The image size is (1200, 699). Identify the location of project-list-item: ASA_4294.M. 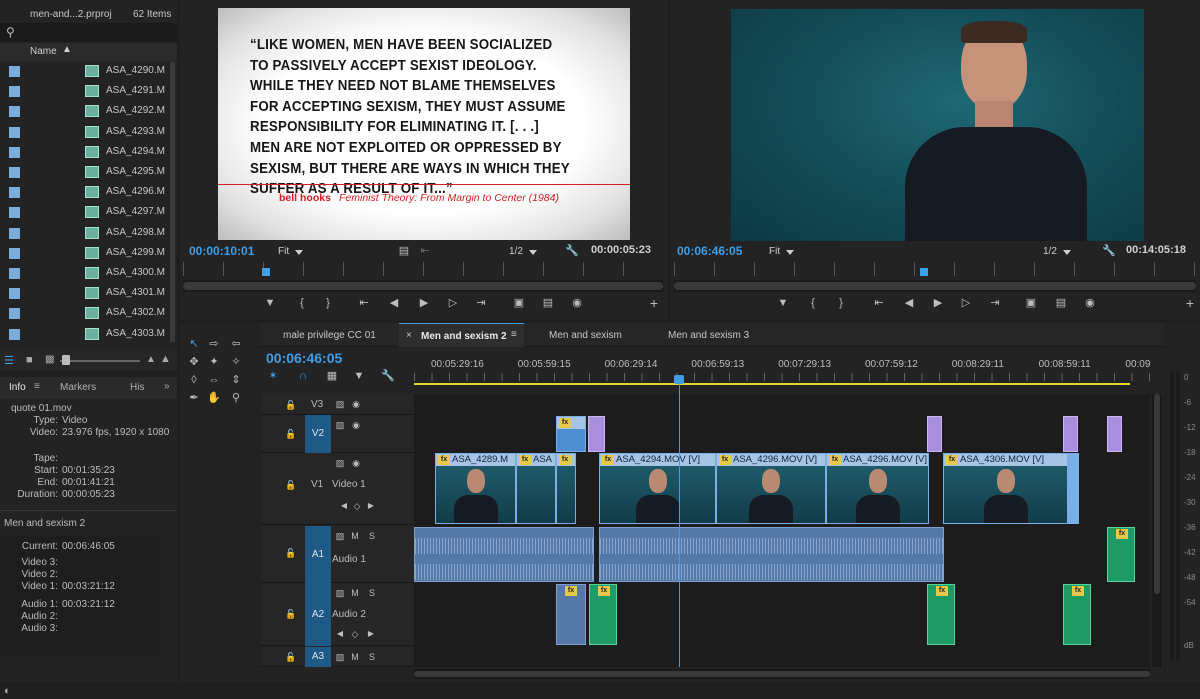
(88, 152).